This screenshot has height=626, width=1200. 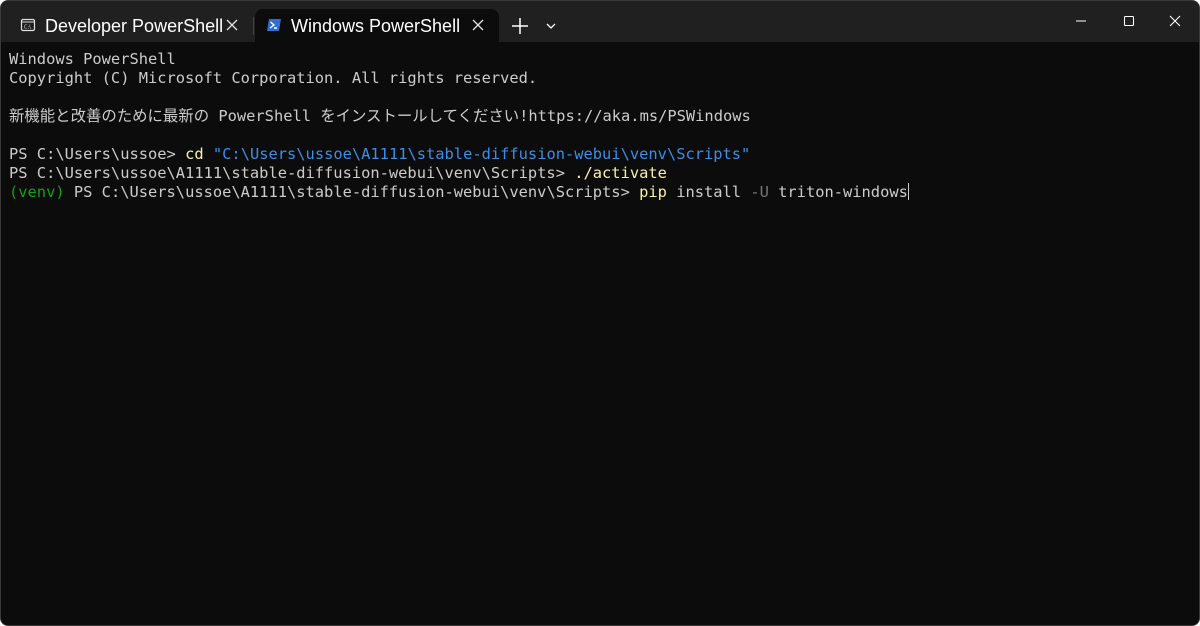 I want to click on close-icon, so click(x=1175, y=21).